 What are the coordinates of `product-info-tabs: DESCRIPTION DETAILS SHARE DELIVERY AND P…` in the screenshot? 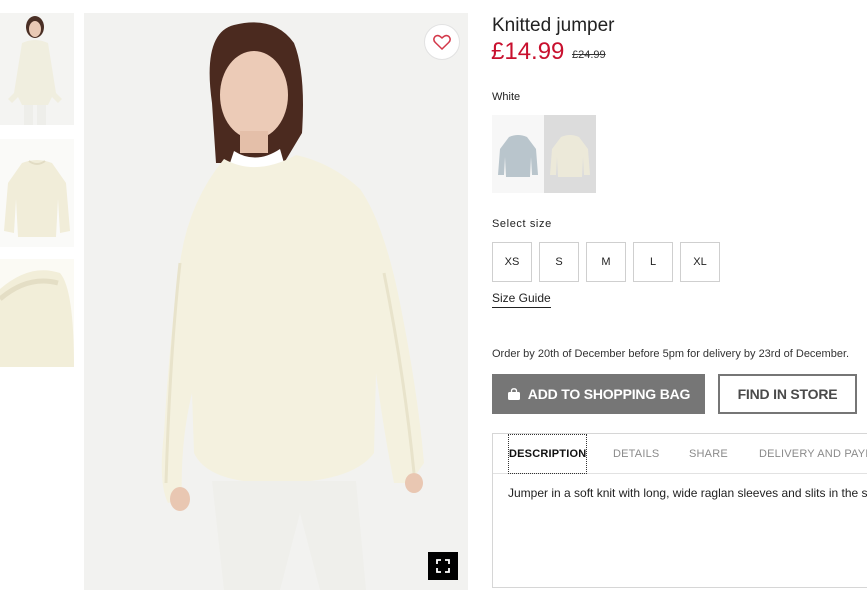 It's located at (679, 510).